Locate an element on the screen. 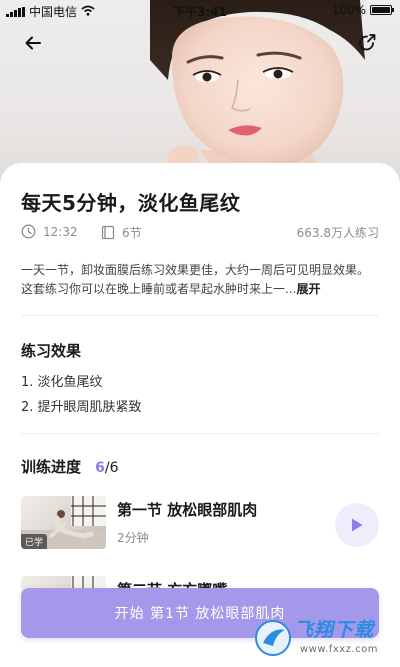  share-button is located at coordinates (367, 43).